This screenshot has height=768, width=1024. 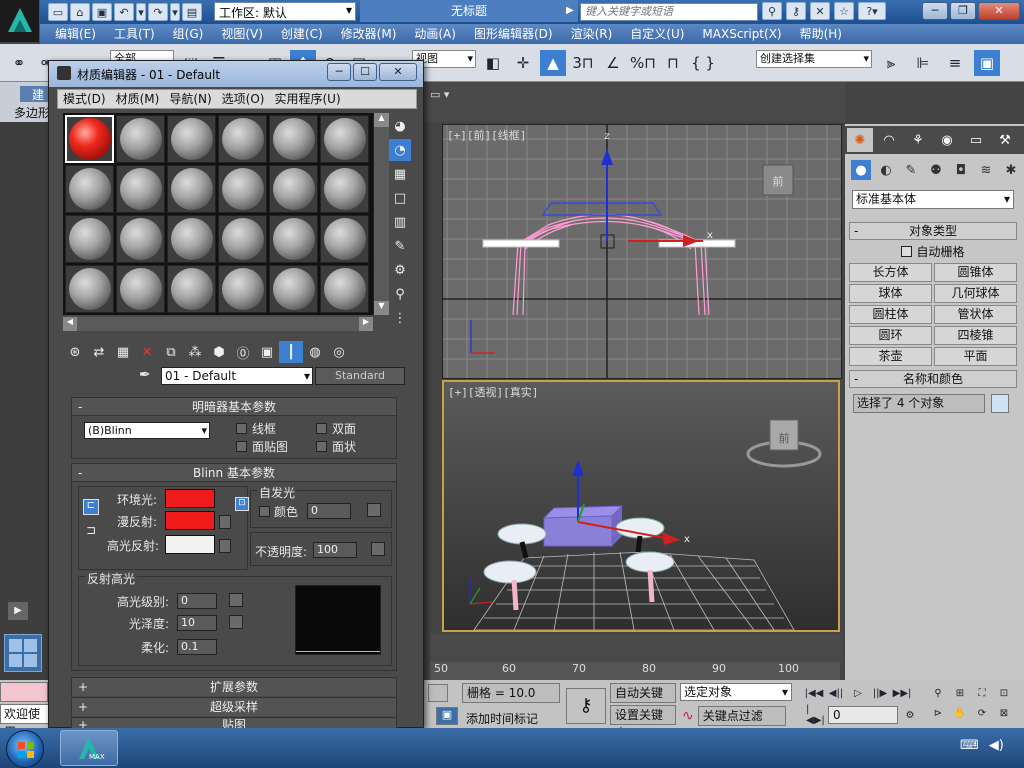 I want to click on snaps-toggle-icon: 3 ⊓, so click(x=583, y=63).